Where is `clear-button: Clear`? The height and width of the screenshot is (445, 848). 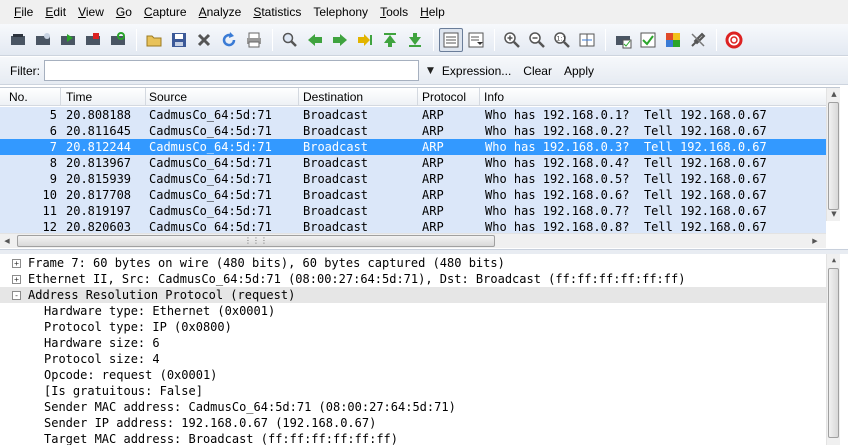 clear-button: Clear is located at coordinates (537, 71).